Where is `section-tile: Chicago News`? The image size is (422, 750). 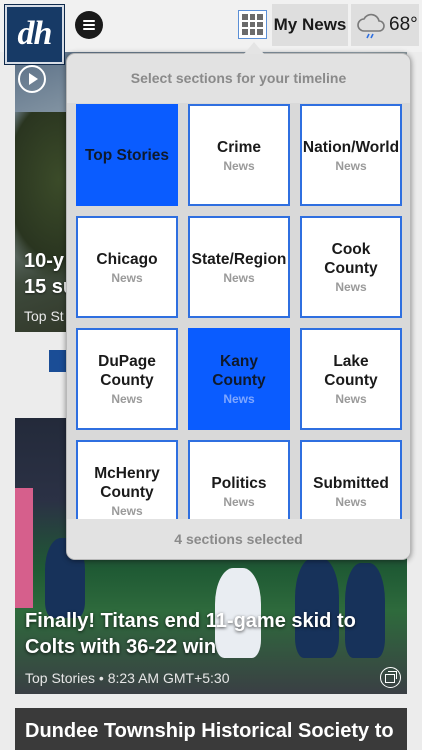
section-tile: Chicago News is located at coordinates (127, 267).